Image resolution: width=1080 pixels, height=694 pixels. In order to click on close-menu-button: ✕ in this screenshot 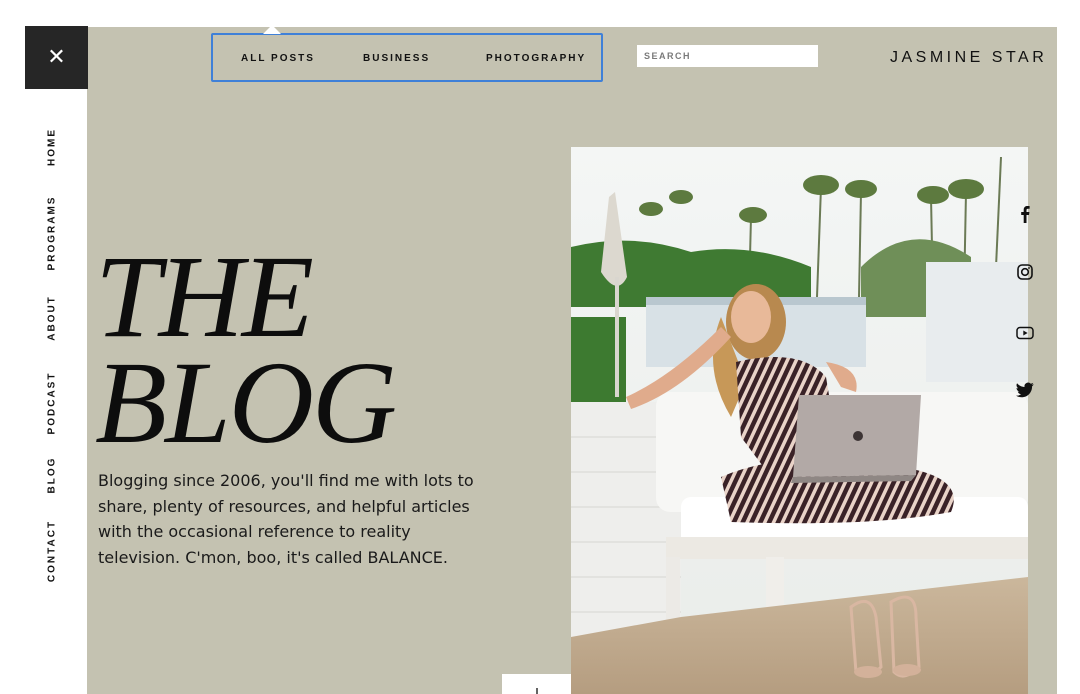, I will do `click(56, 57)`.